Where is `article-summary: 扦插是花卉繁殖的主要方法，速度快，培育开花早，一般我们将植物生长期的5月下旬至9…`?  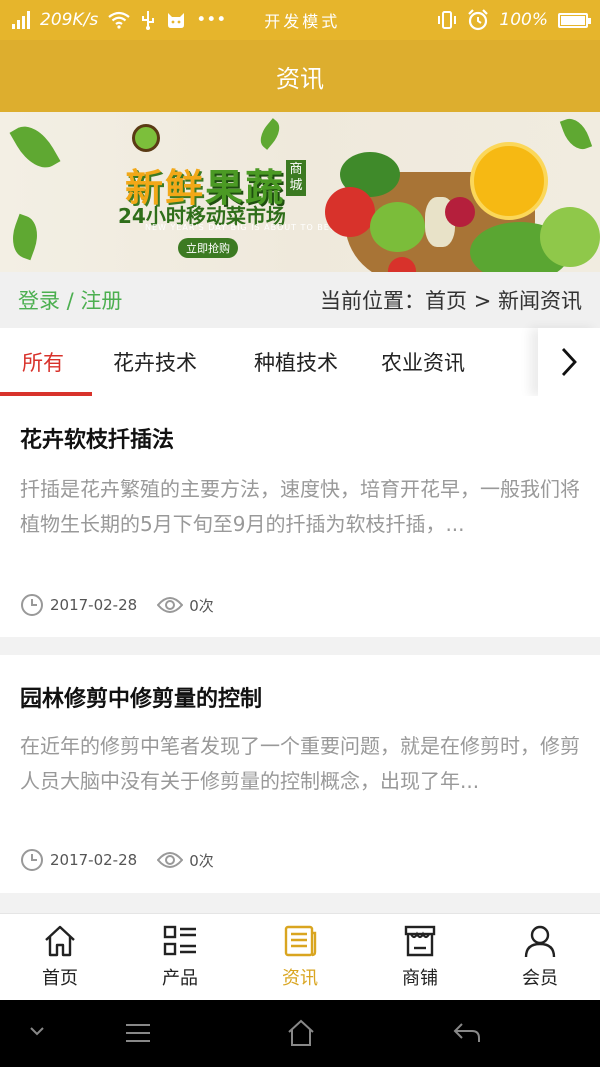
article-summary: 扦插是花卉繁殖的主要方法，速度快，培育开花早，一般我们将植物生长期的5月下旬至9… is located at coordinates (300, 506).